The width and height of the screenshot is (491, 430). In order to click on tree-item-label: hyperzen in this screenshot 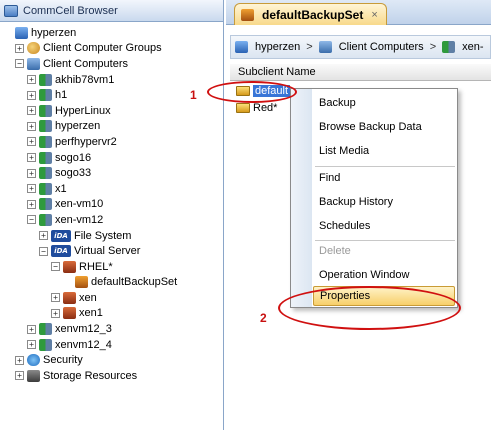, I will do `click(78, 126)`.